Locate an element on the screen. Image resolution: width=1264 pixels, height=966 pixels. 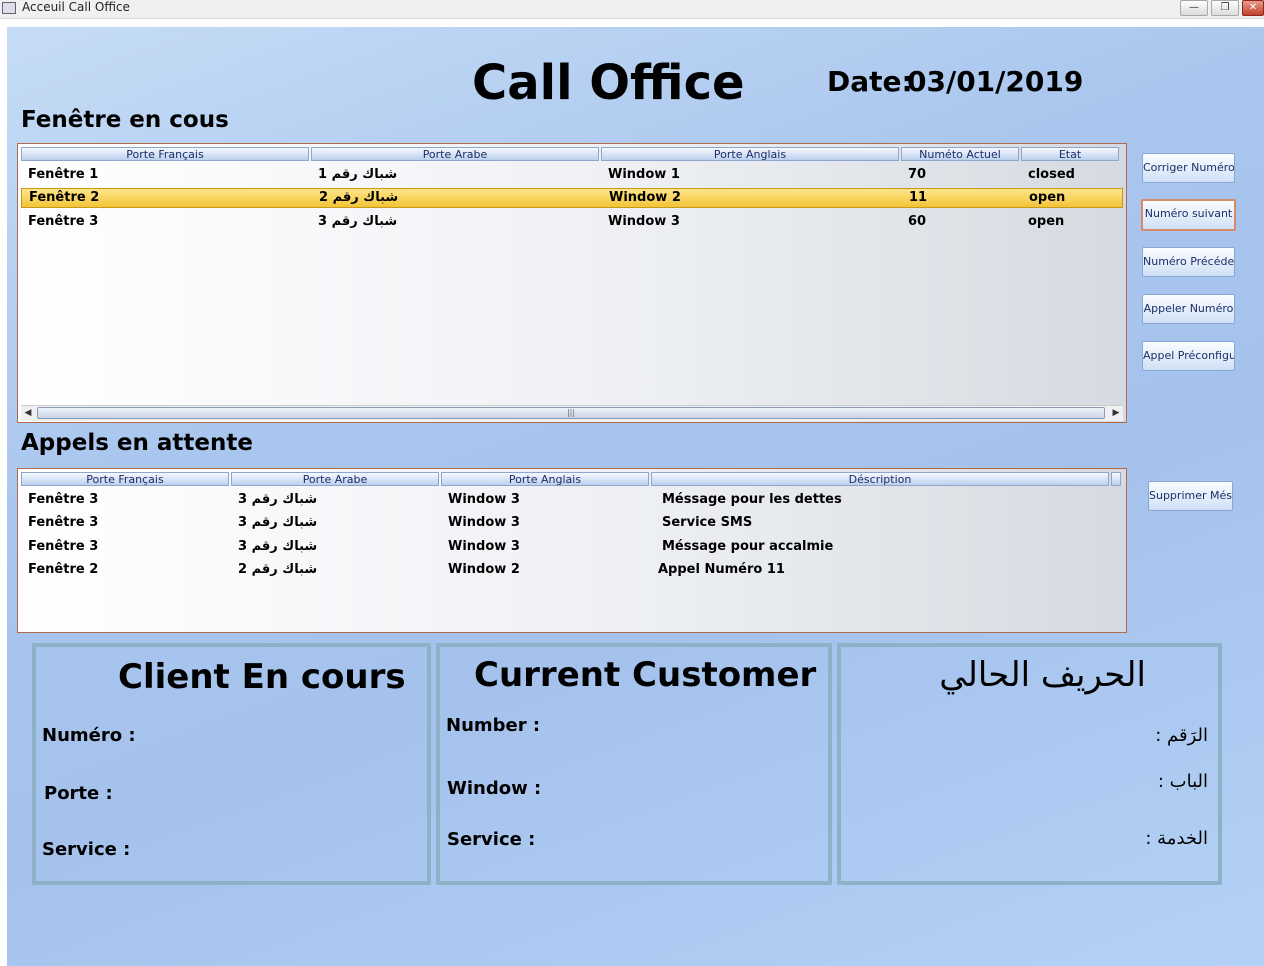
cell-porte-fr: Fenêtre 1 is located at coordinates (63, 174).